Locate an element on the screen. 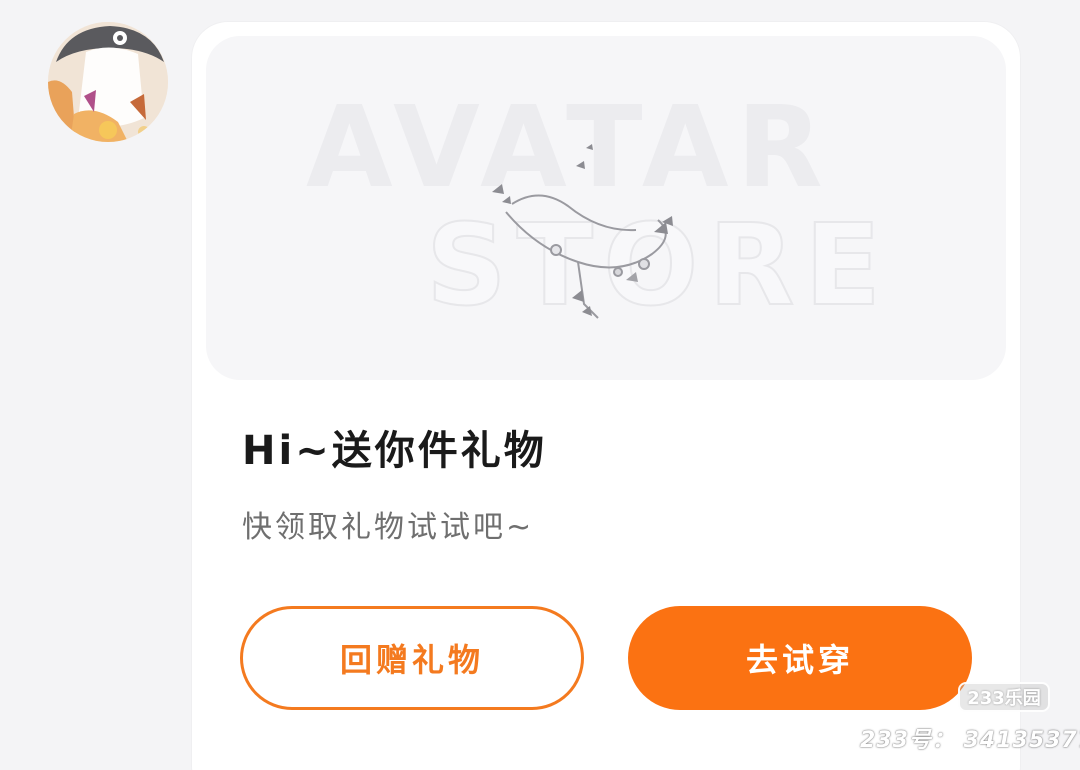 This screenshot has height=770, width=1080. return-gift-button: 回赠礼物 is located at coordinates (412, 658).